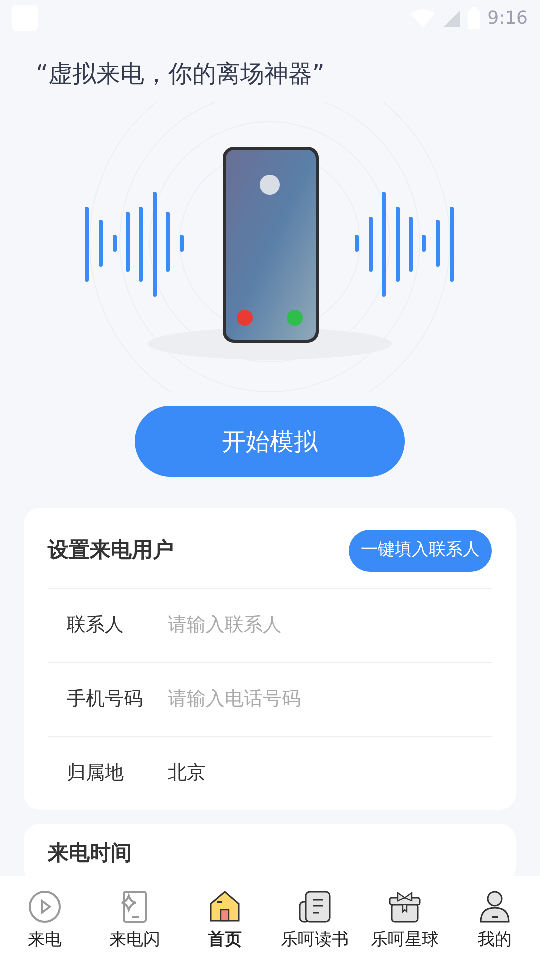 This screenshot has height=960, width=540. I want to click on play-circle-icon, so click(45, 907).